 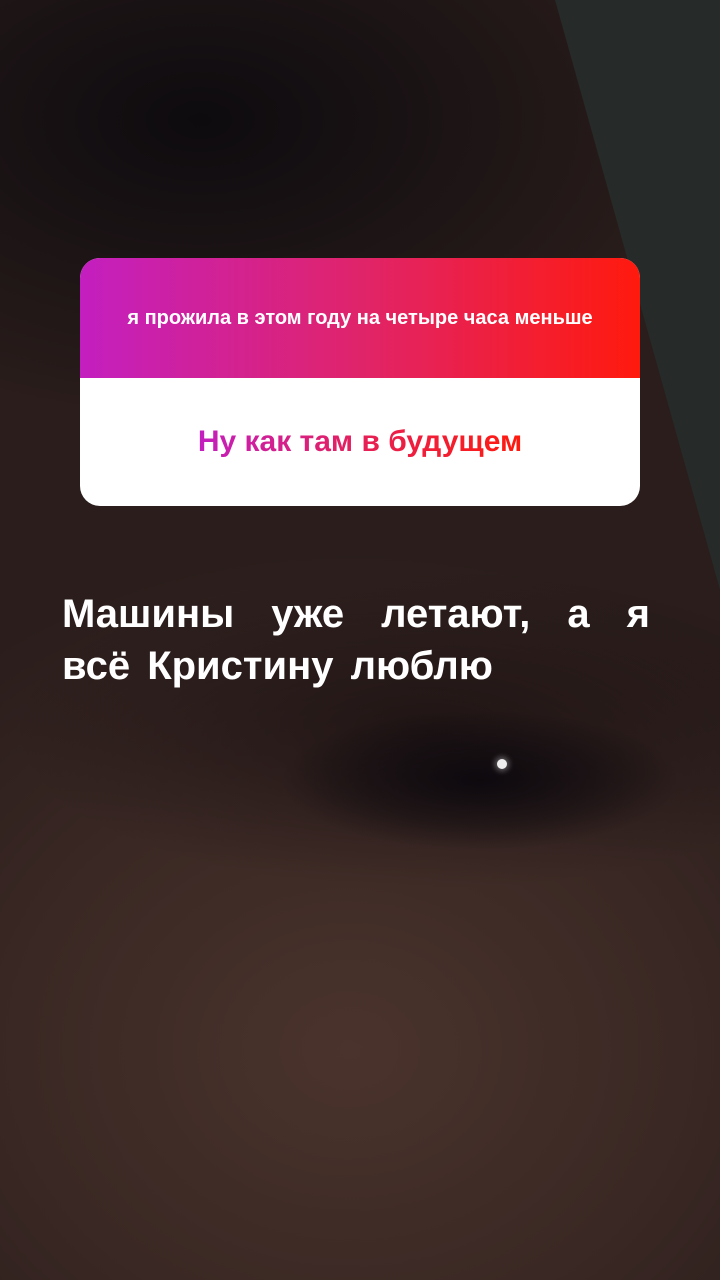 I want to click on eye-highlight, so click(x=502, y=764).